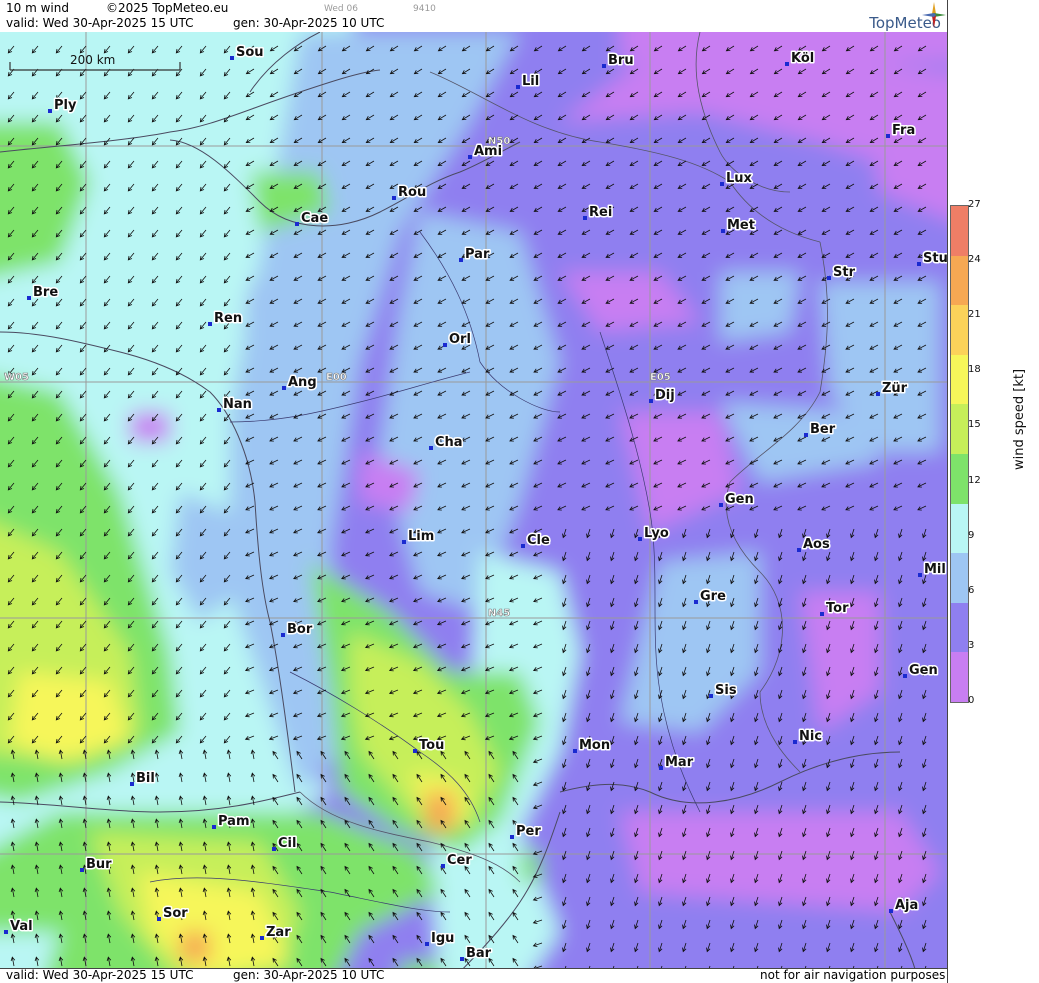  Describe the element at coordinates (739, 178) in the screenshot. I see `city-label: Lux` at that location.